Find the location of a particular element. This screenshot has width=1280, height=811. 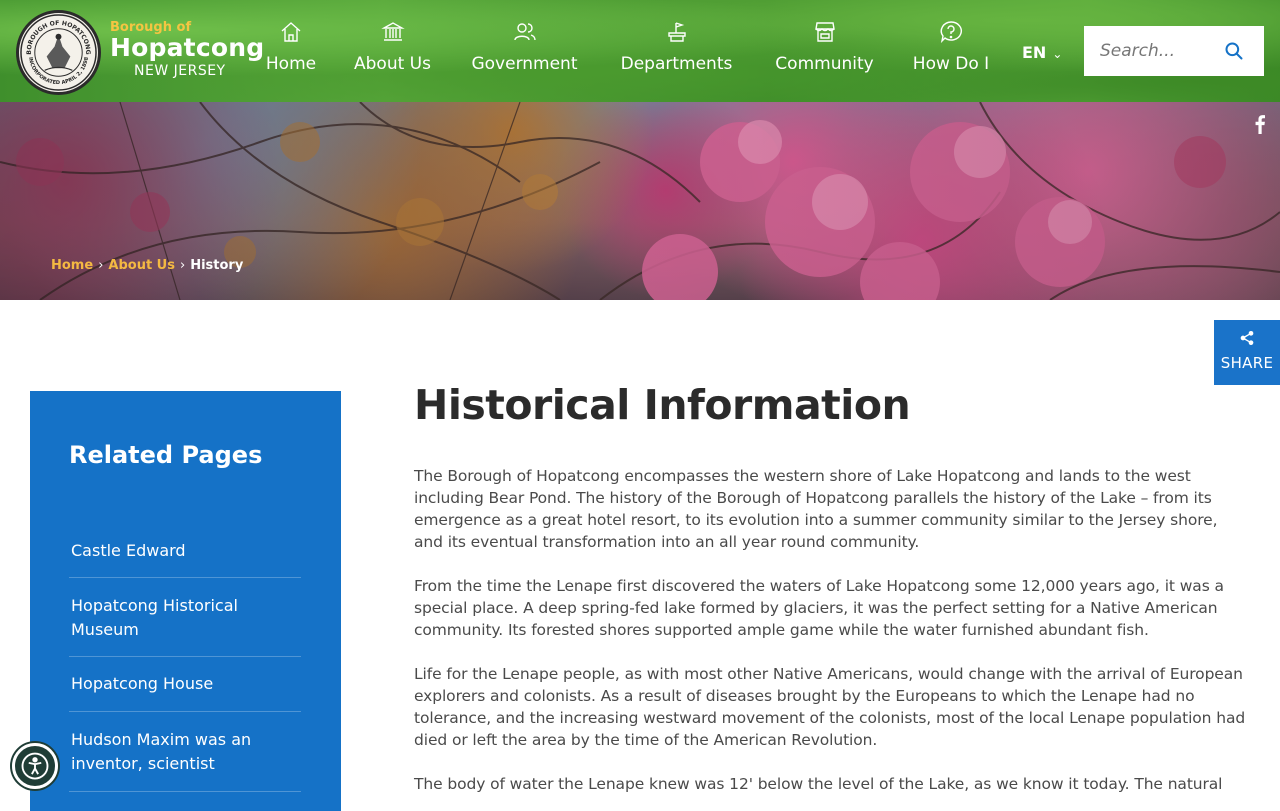

brand-name: Hopatcong is located at coordinates (187, 47).